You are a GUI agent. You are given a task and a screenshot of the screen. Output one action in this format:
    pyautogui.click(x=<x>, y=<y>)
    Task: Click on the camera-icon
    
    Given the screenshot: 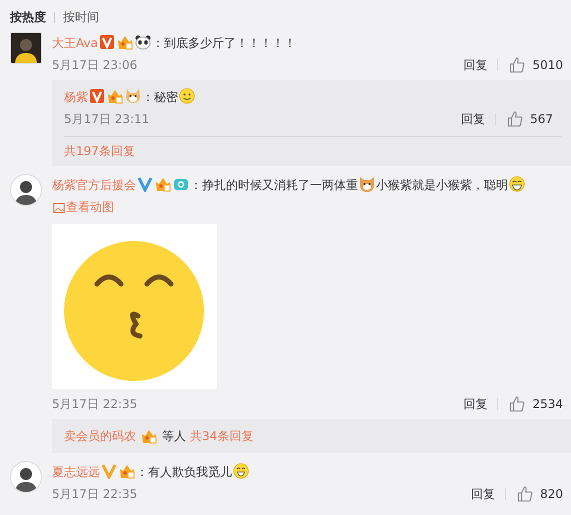 What is the action you would take?
    pyautogui.click(x=181, y=184)
    